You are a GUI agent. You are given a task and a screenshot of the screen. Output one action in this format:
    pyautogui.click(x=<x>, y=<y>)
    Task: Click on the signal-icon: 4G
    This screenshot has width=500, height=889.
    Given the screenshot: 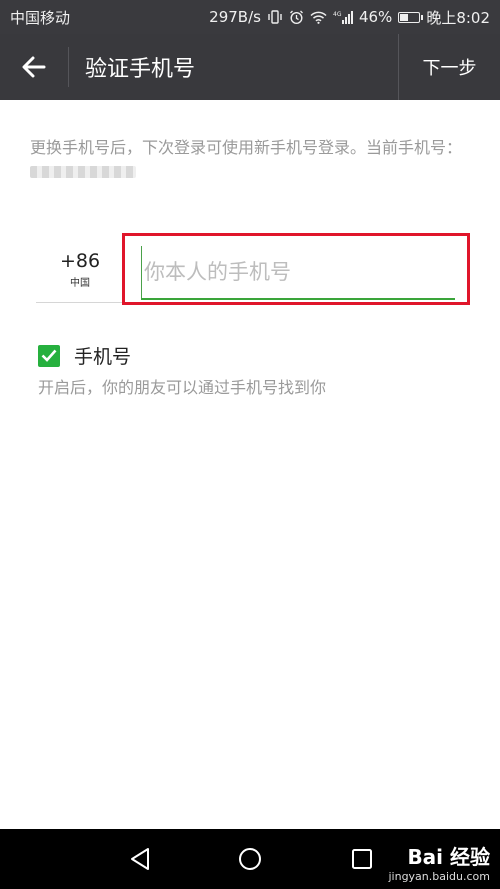 What is the action you would take?
    pyautogui.click(x=343, y=17)
    